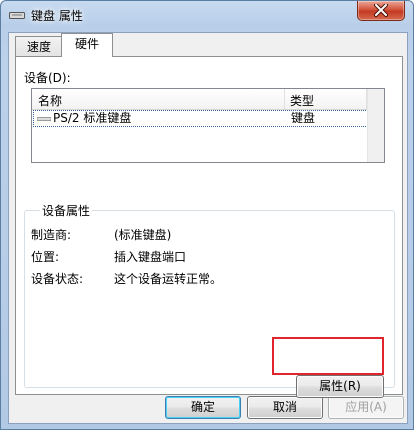 The height and width of the screenshot is (430, 414). Describe the element at coordinates (285, 407) in the screenshot. I see `cancel-button: 取消` at that location.